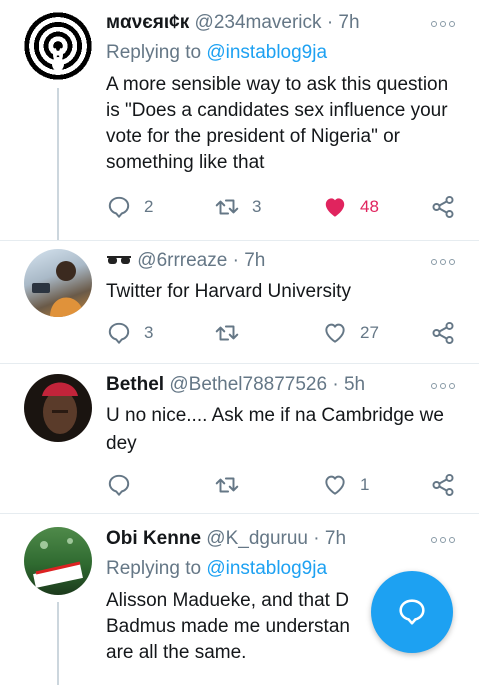  I want to click on tweet-header: @6rrreaze · 7h, so click(267, 261).